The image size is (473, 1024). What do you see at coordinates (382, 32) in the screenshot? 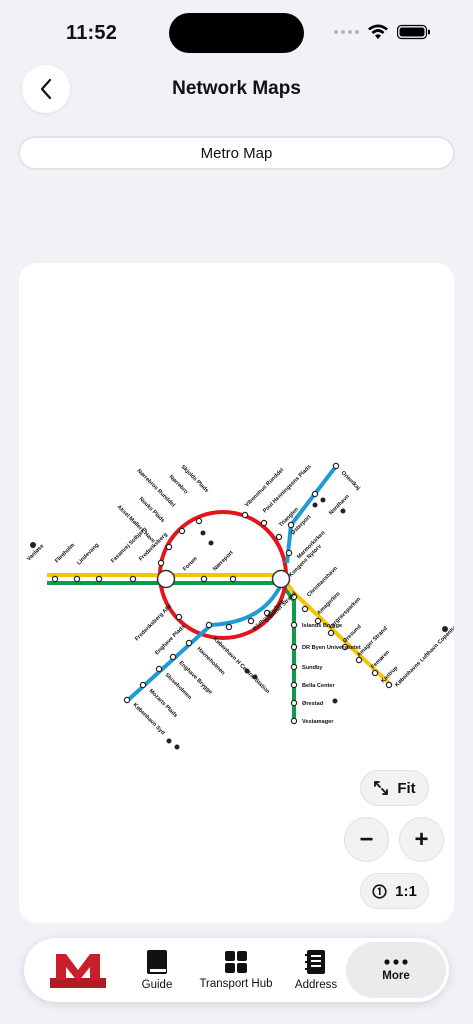
I see `status-icons` at bounding box center [382, 32].